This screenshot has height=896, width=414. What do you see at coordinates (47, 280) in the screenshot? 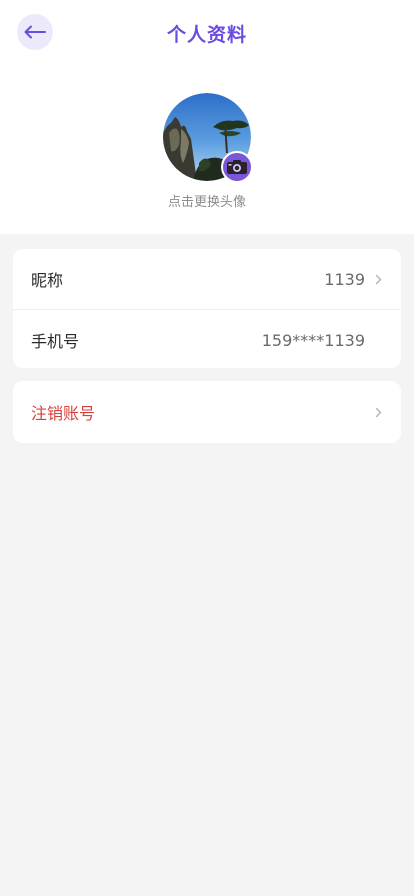
I see `nickname-label: 昵称` at bounding box center [47, 280].